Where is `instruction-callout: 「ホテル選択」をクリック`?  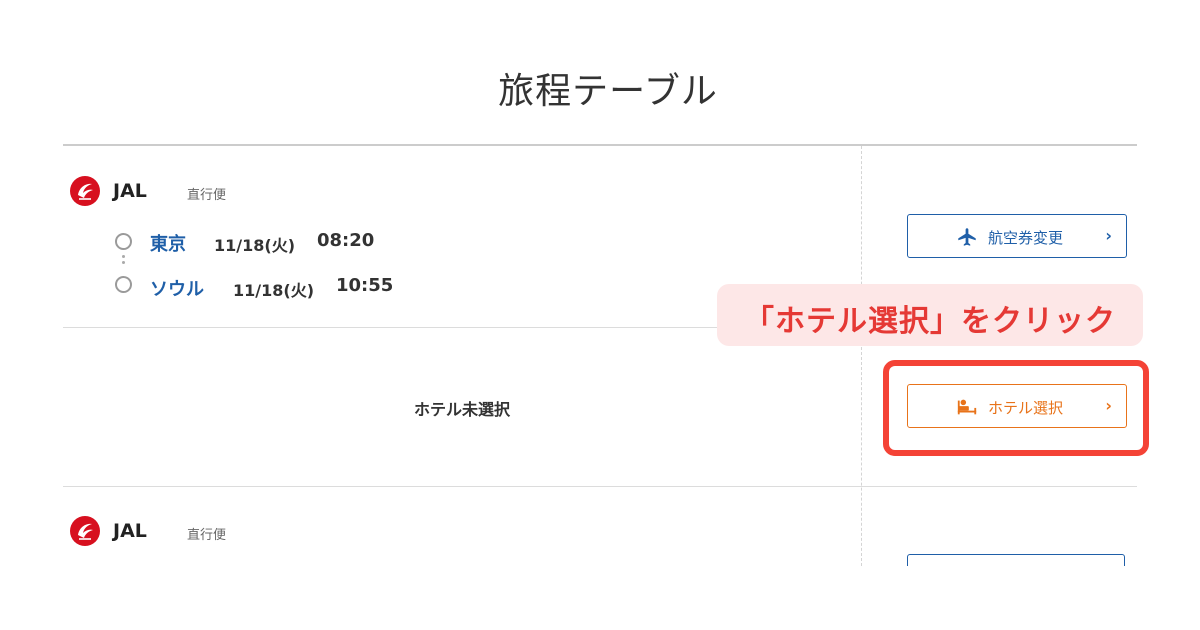 instruction-callout: 「ホテル選択」をクリック is located at coordinates (930, 315).